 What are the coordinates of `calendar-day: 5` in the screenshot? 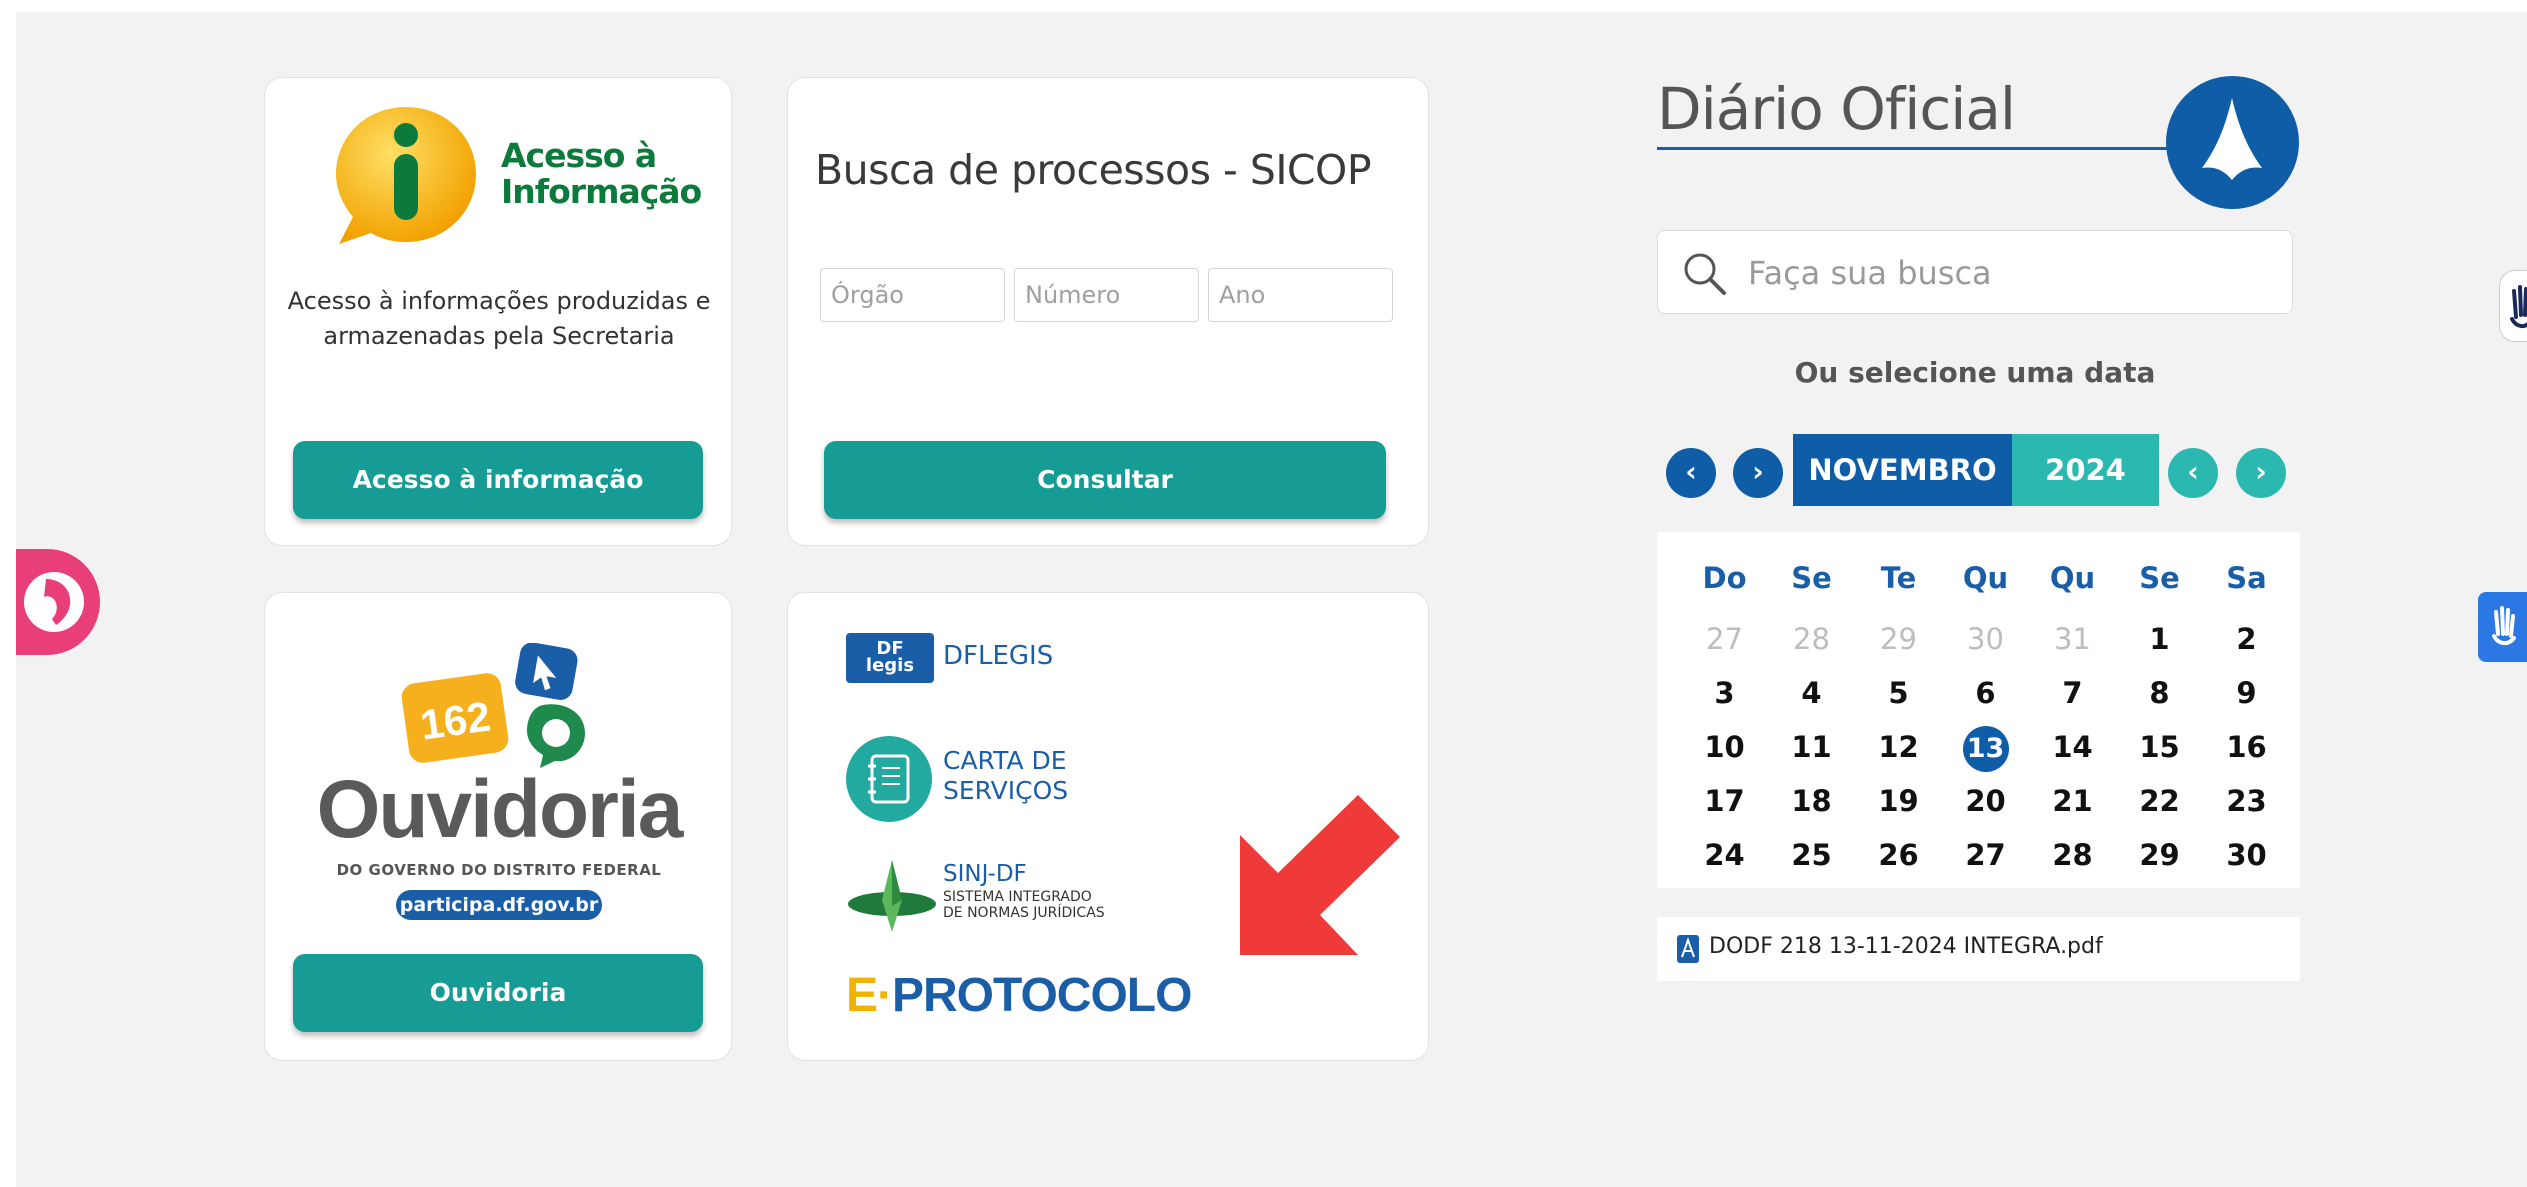 It's located at (1898, 693).